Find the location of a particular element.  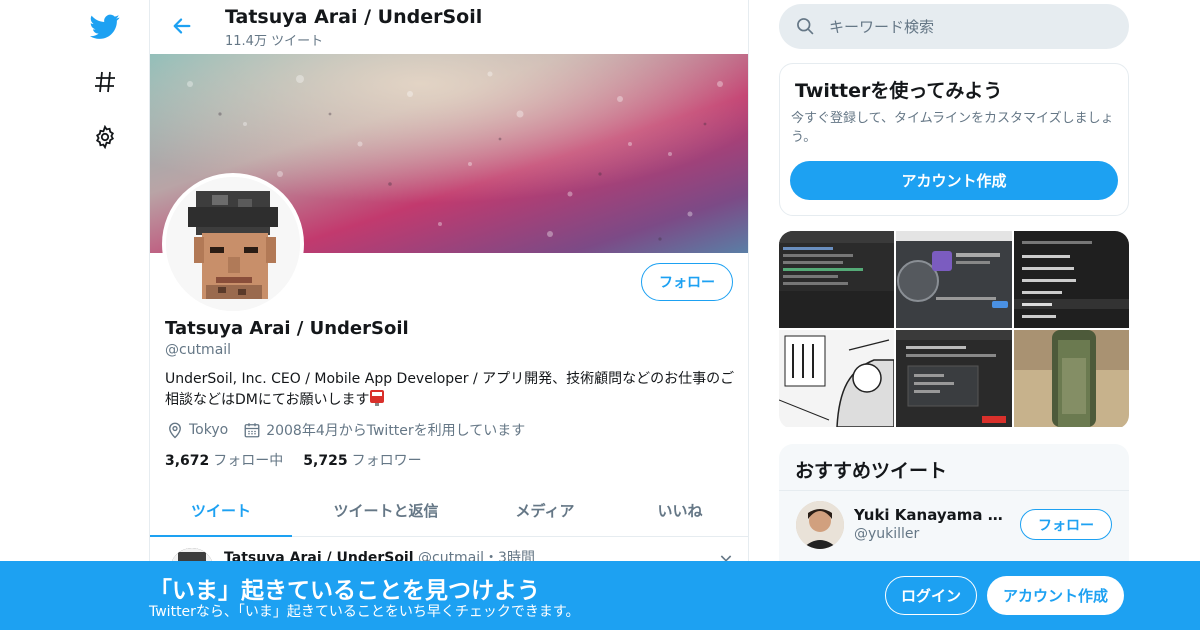

profile-location: Tokyo is located at coordinates (209, 430).